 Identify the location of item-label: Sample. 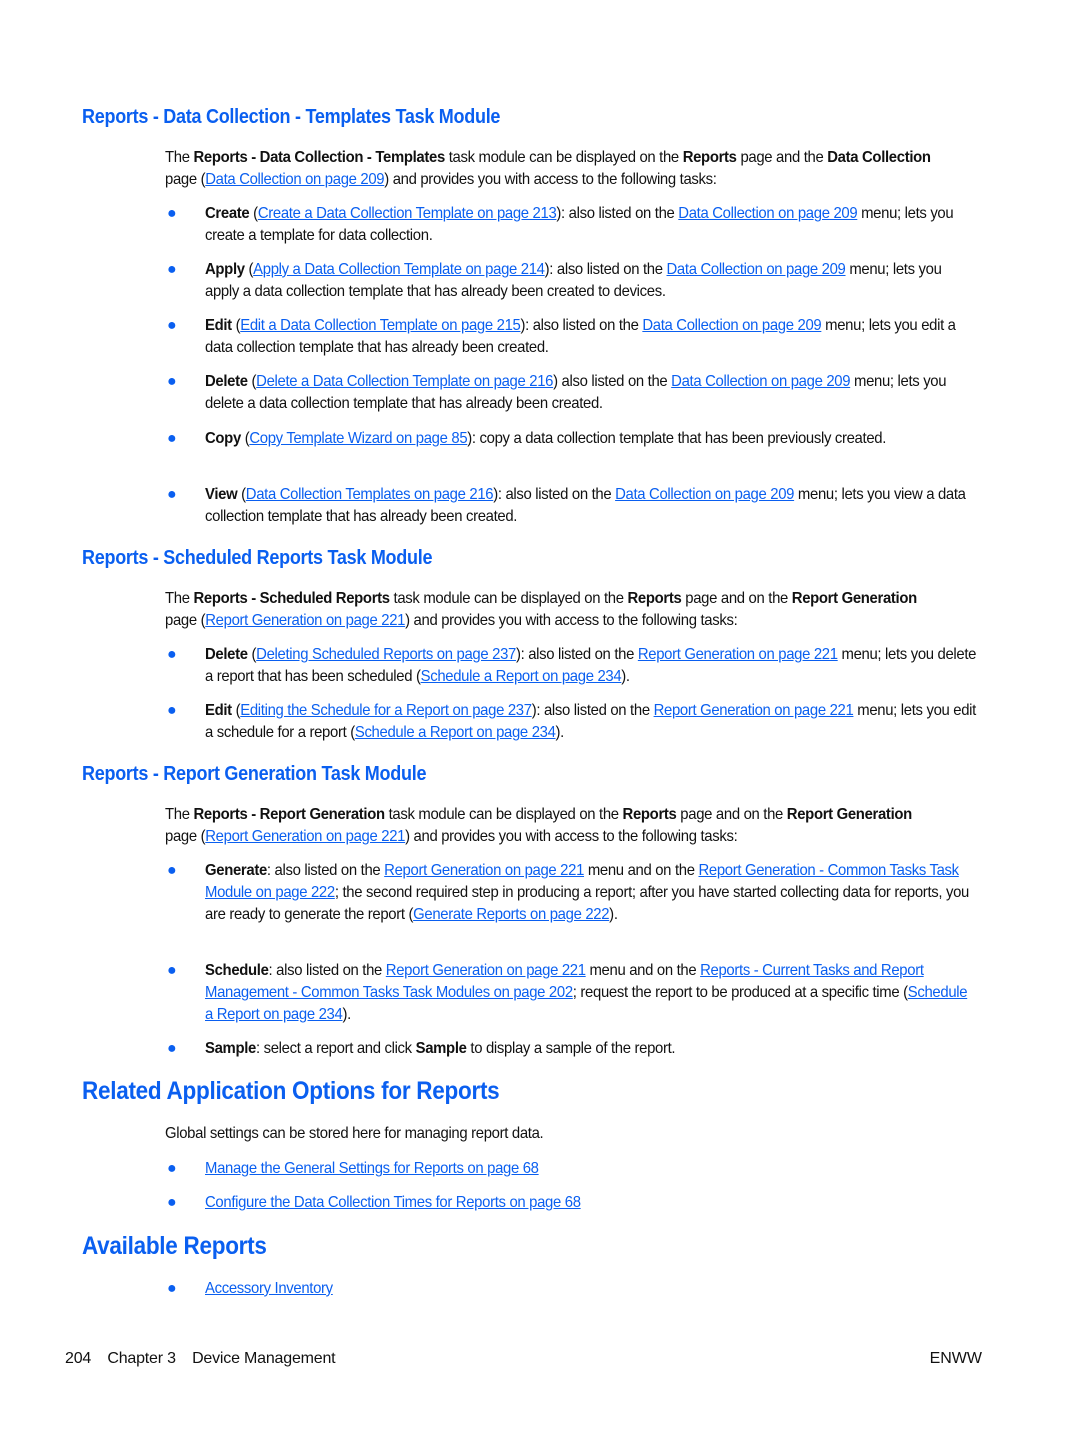
(230, 1048).